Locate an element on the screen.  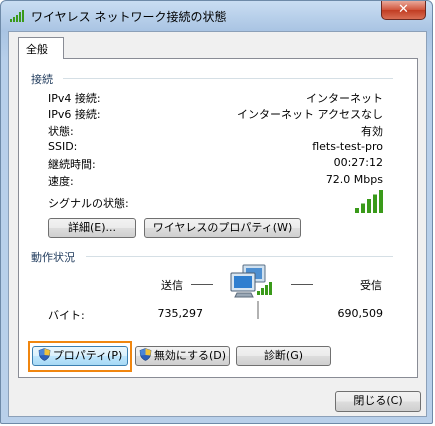
ipv4-value: インターネット is located at coordinates (344, 98).